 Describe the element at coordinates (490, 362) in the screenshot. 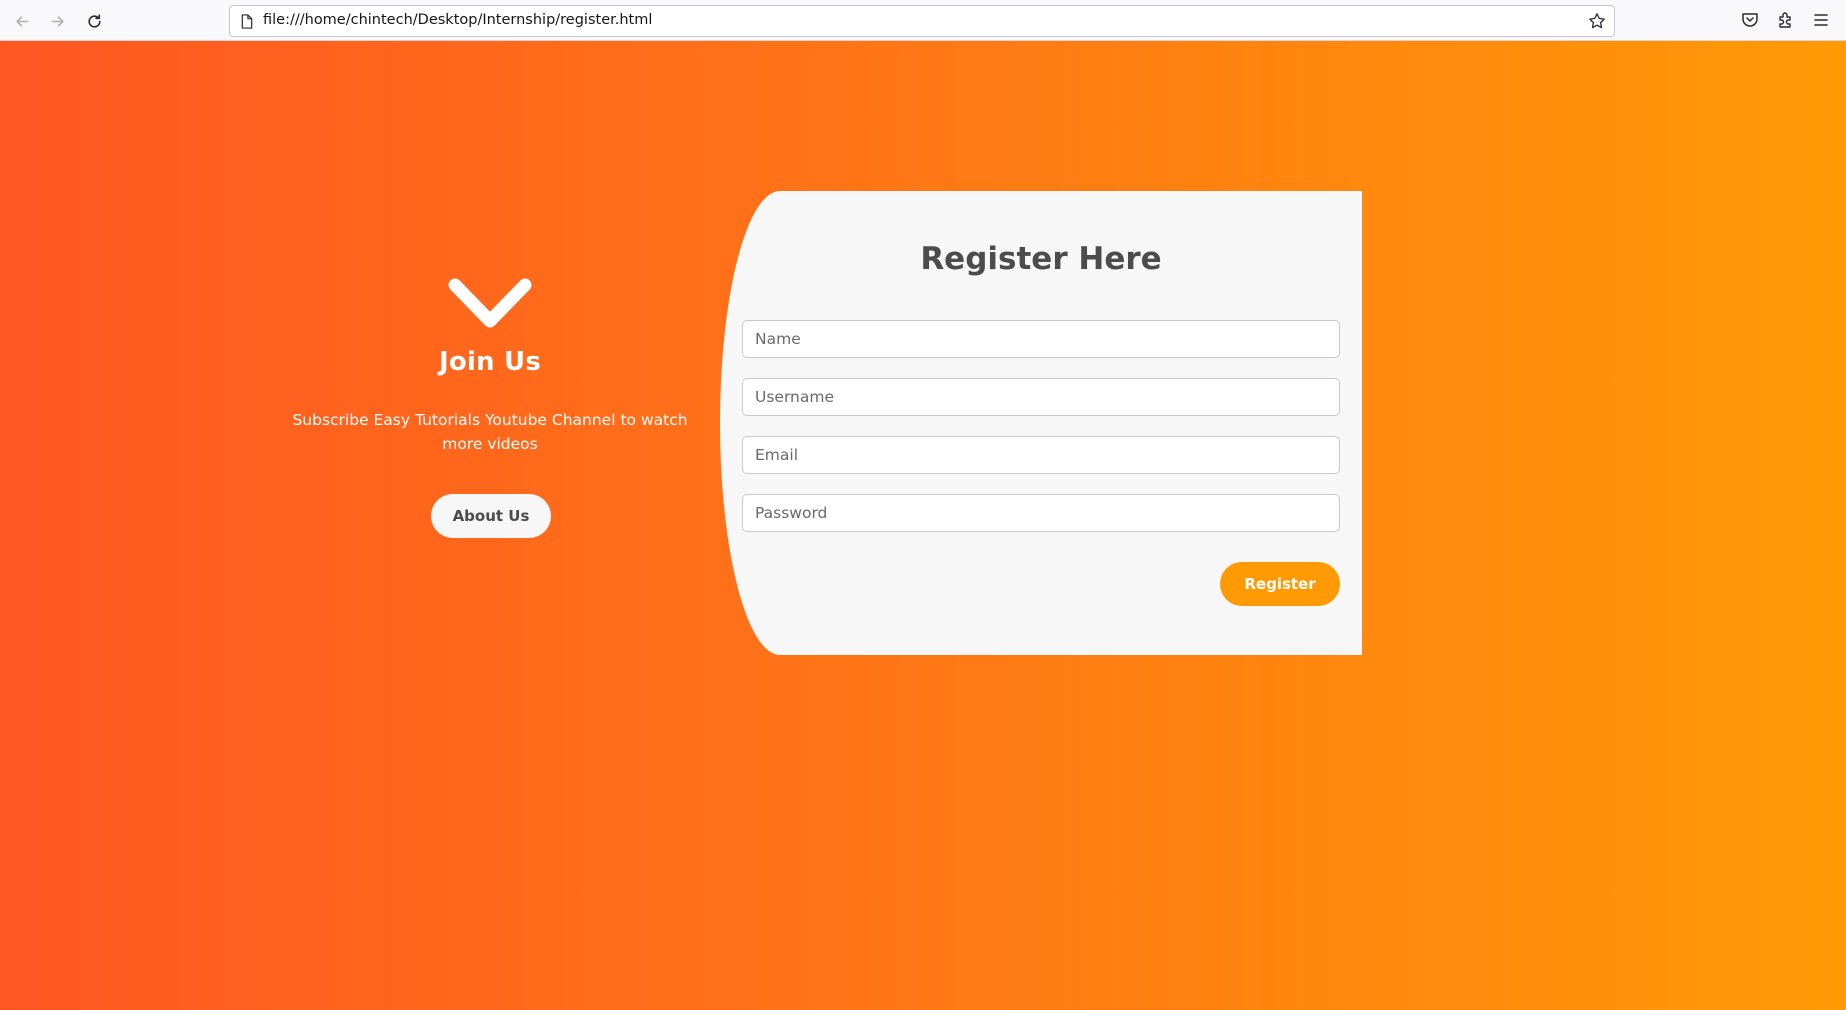

I see `join-title: Join Us` at that location.